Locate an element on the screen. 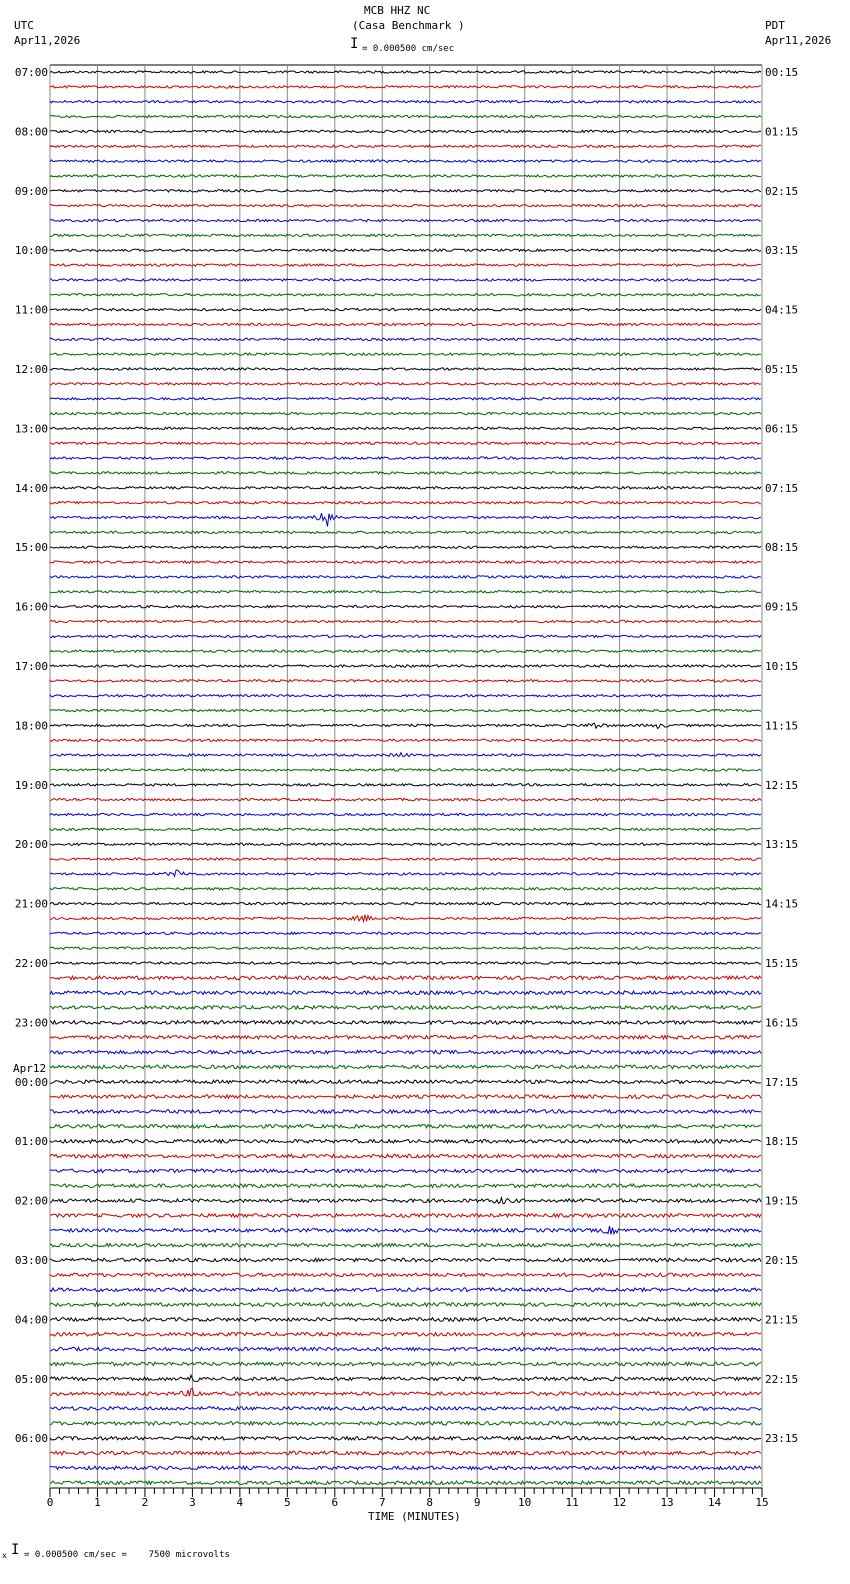 This screenshot has width=850, height=1584. pdt-hour-label: 16:15 is located at coordinates (781, 1022).